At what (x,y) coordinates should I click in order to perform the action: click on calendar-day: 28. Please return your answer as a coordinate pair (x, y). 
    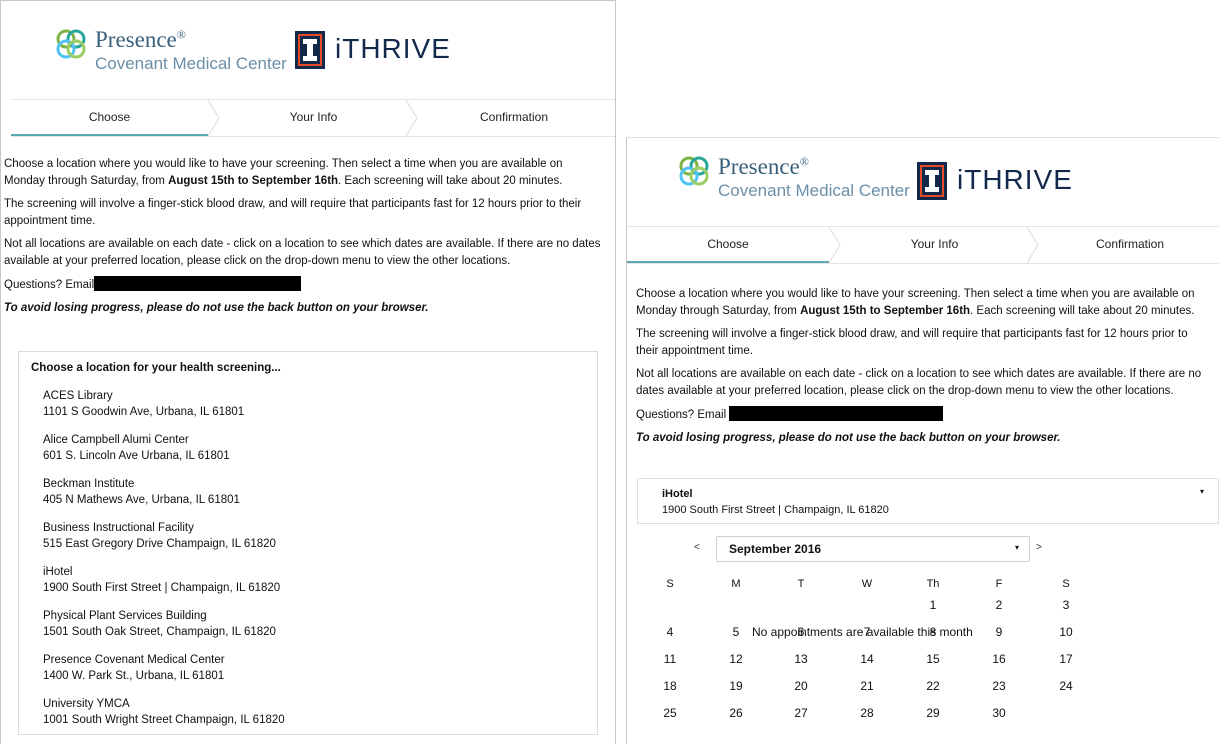
    Looking at the image, I should click on (867, 713).